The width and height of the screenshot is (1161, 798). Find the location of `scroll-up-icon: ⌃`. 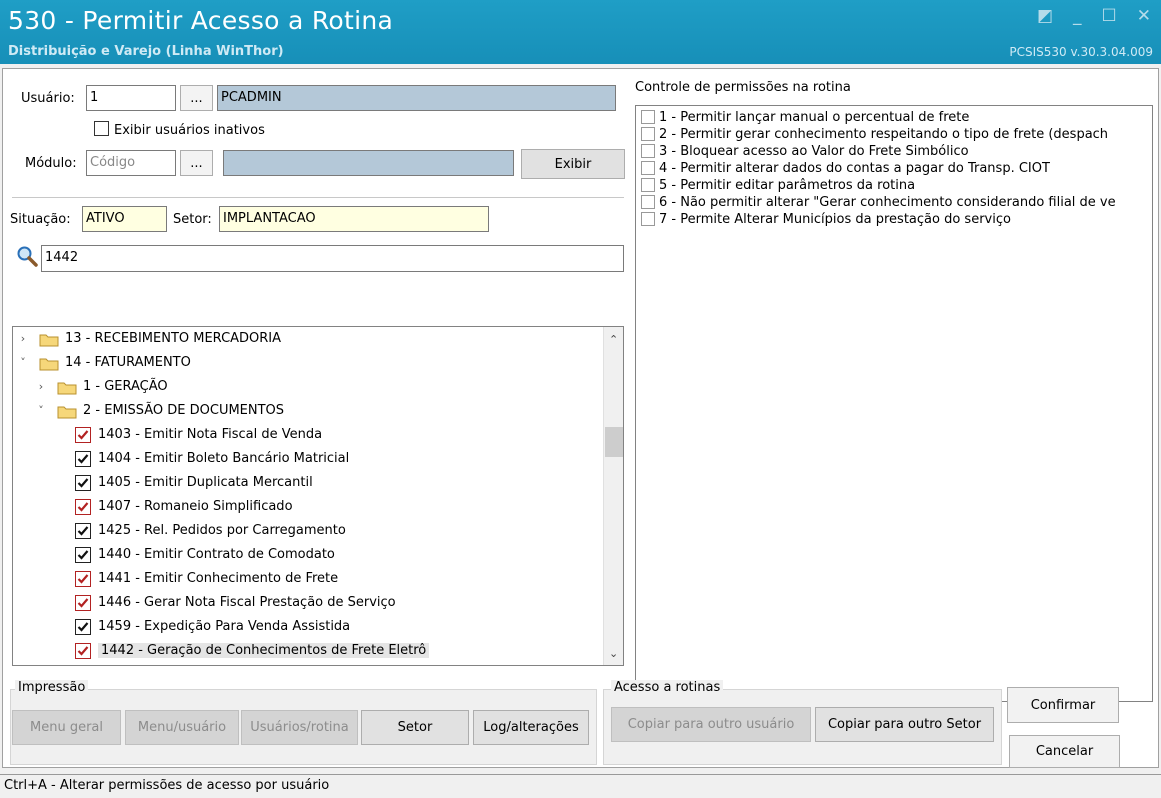

scroll-up-icon: ⌃ is located at coordinates (613, 339).